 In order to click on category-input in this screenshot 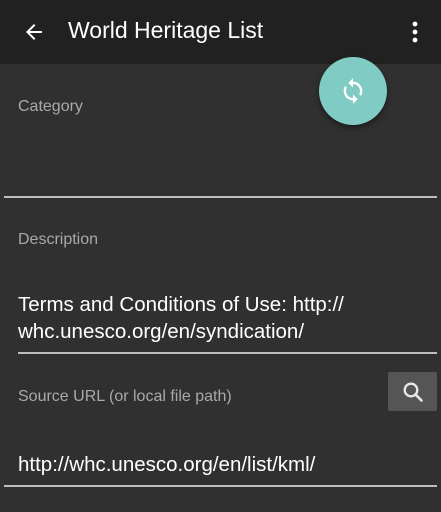, I will do `click(218, 161)`.